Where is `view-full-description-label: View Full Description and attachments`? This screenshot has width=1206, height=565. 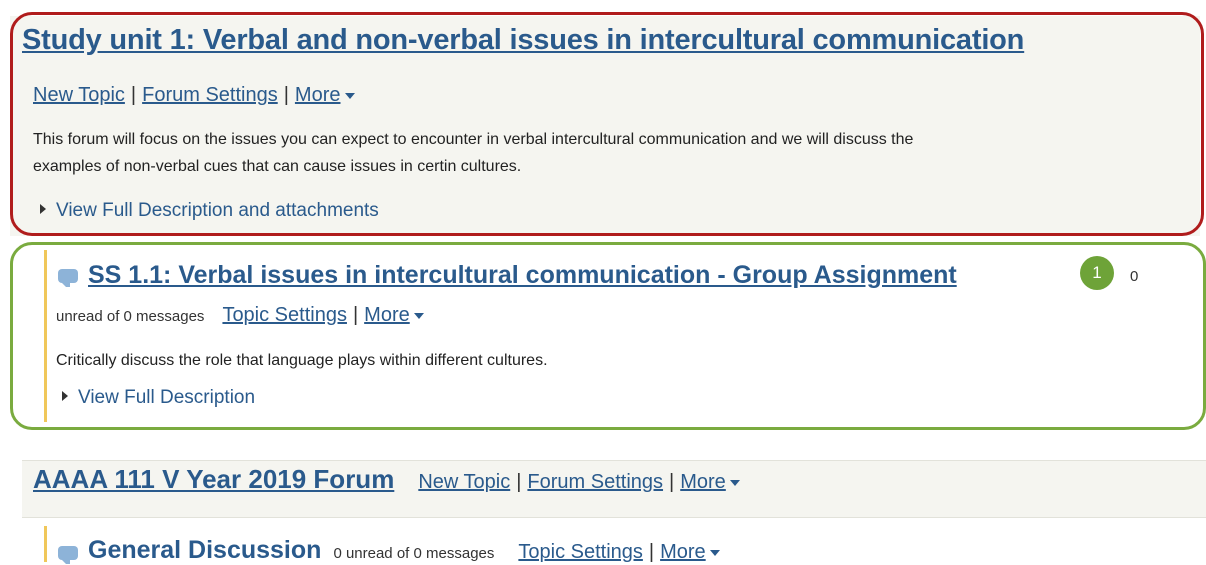
view-full-description-label: View Full Description and attachments is located at coordinates (217, 210).